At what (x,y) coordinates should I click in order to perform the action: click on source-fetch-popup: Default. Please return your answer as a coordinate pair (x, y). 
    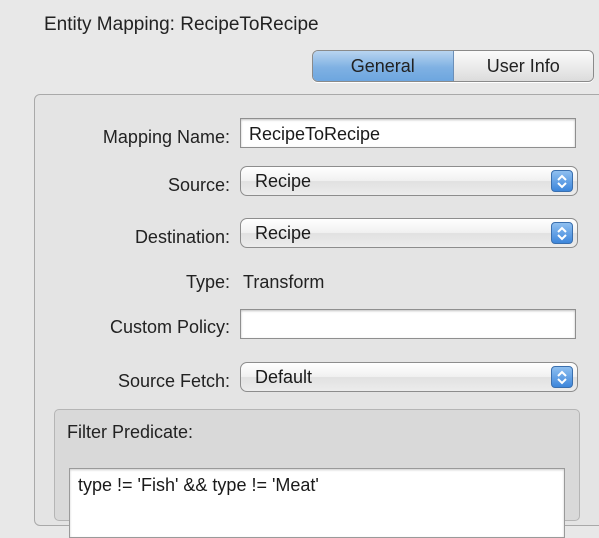
    Looking at the image, I should click on (409, 377).